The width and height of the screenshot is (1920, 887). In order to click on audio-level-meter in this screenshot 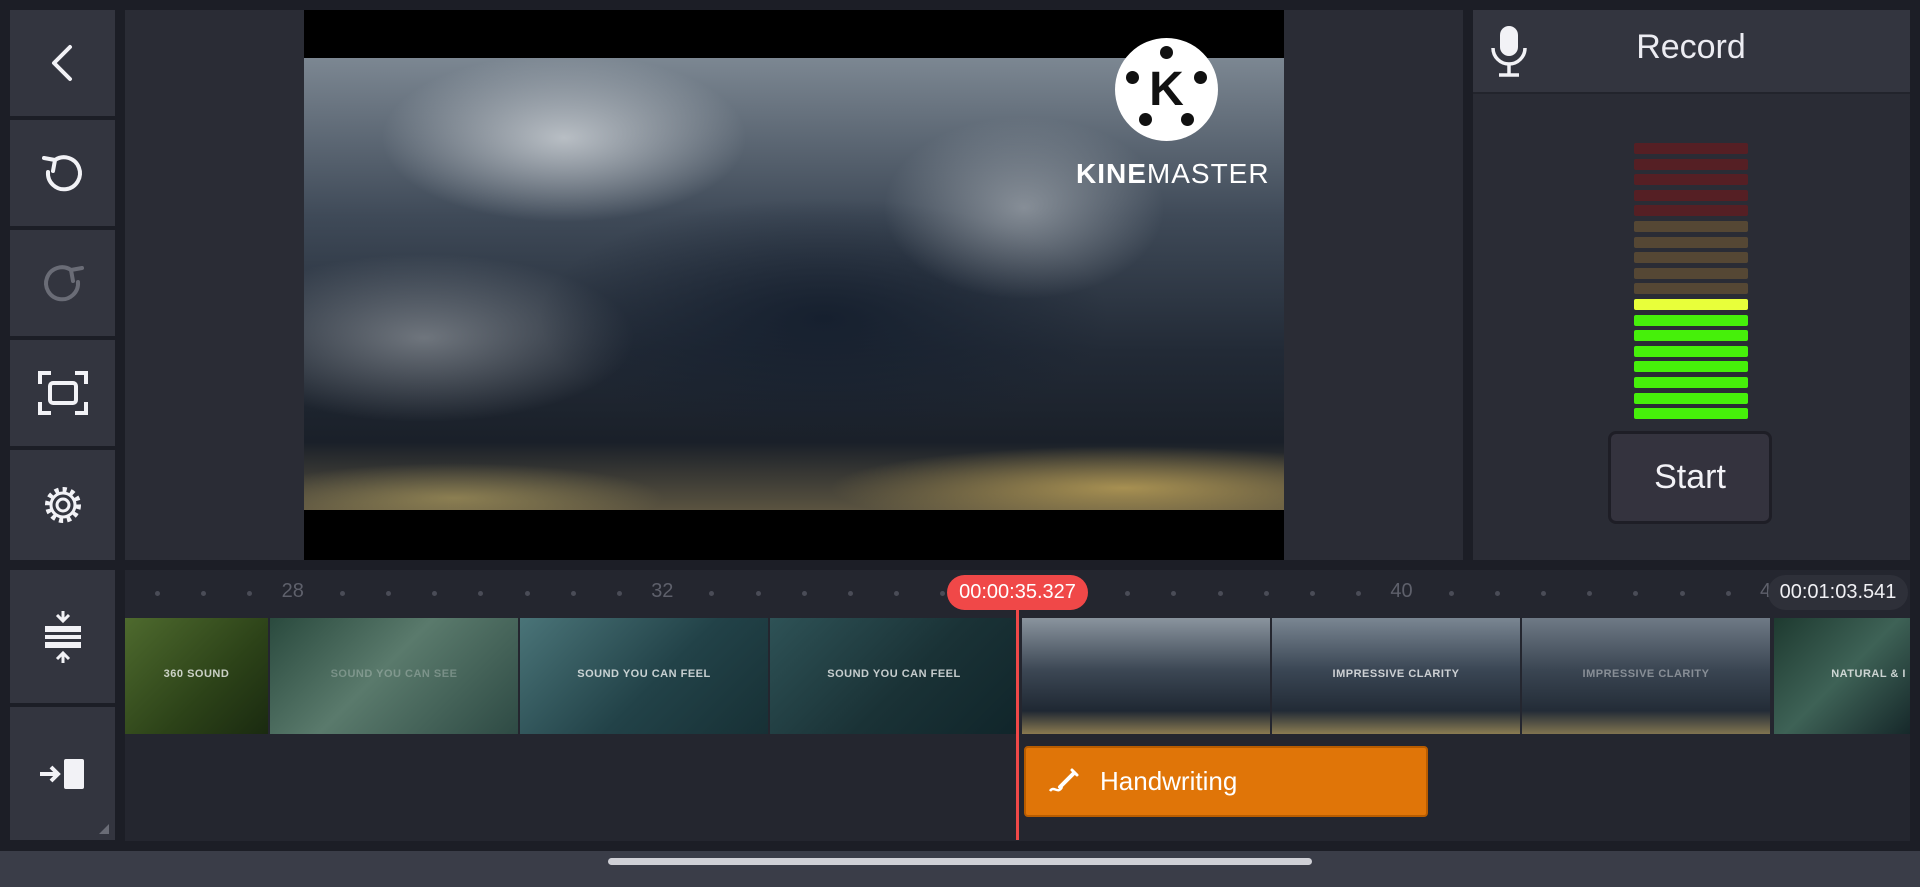, I will do `click(1691, 283)`.